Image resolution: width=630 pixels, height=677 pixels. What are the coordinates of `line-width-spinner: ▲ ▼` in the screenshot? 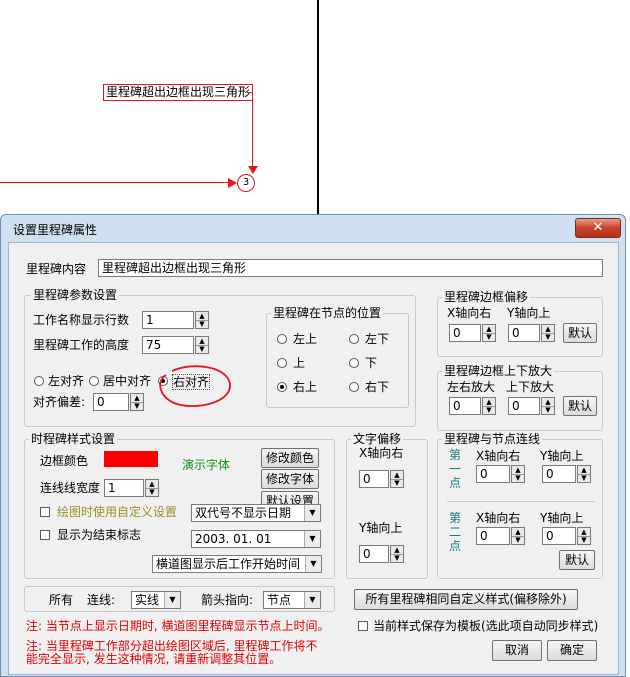 It's located at (152, 488).